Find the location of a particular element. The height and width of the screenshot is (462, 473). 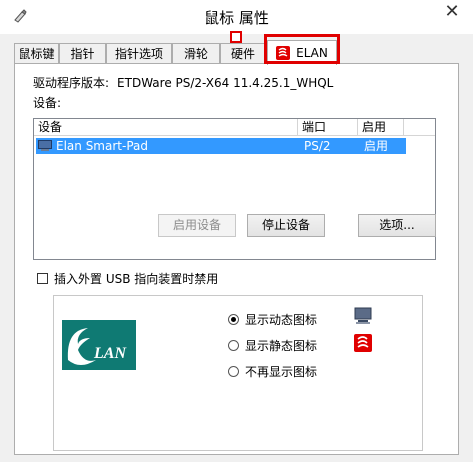

radio-label: 不再显示图标 is located at coordinates (281, 372).